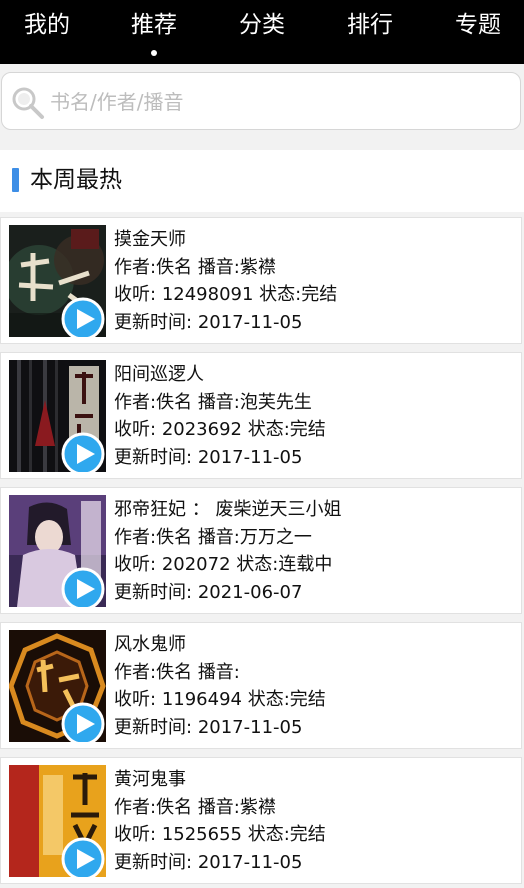 The image size is (524, 888). Describe the element at coordinates (280, 102) in the screenshot. I see `search-input` at that location.